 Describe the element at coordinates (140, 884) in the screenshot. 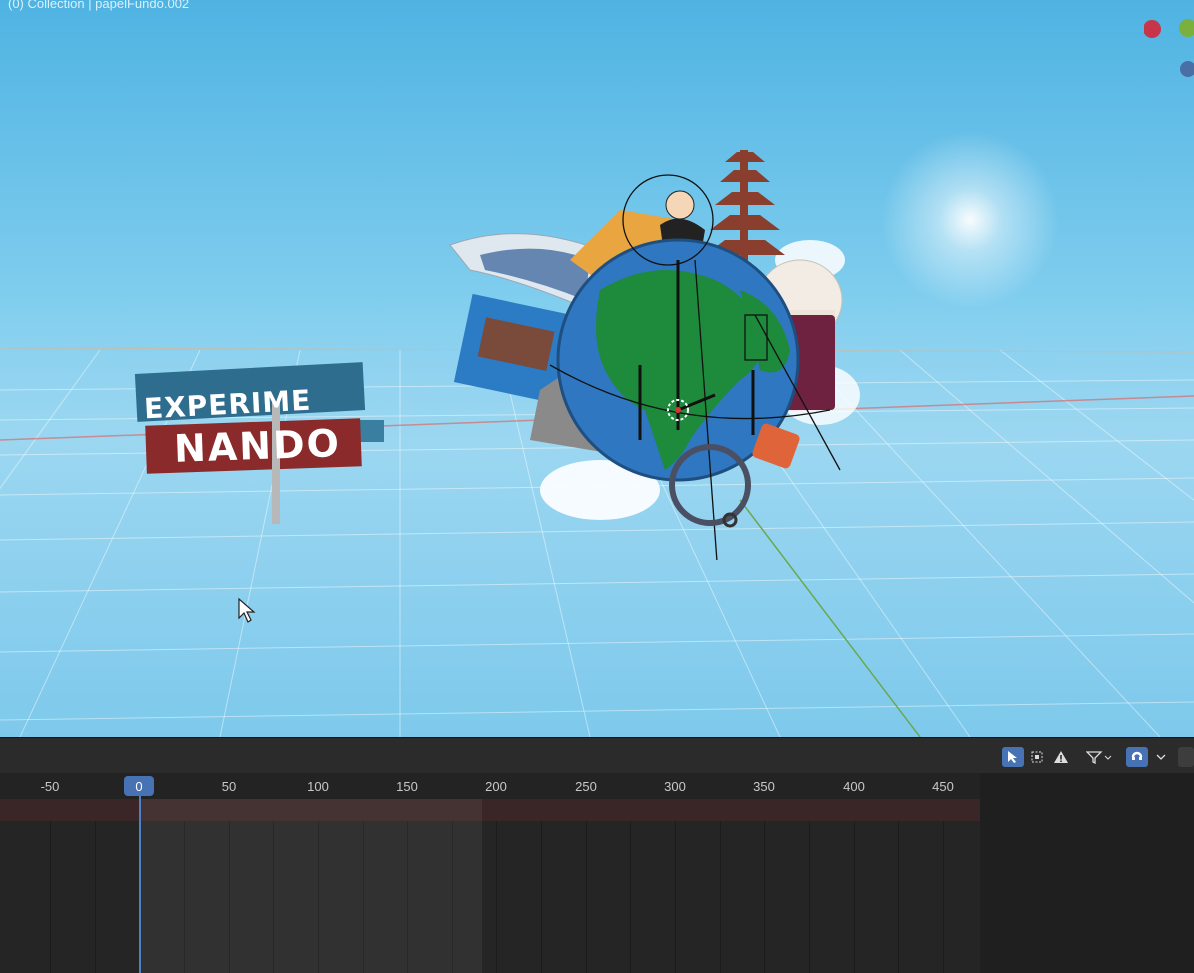

I see `playhead-line` at that location.